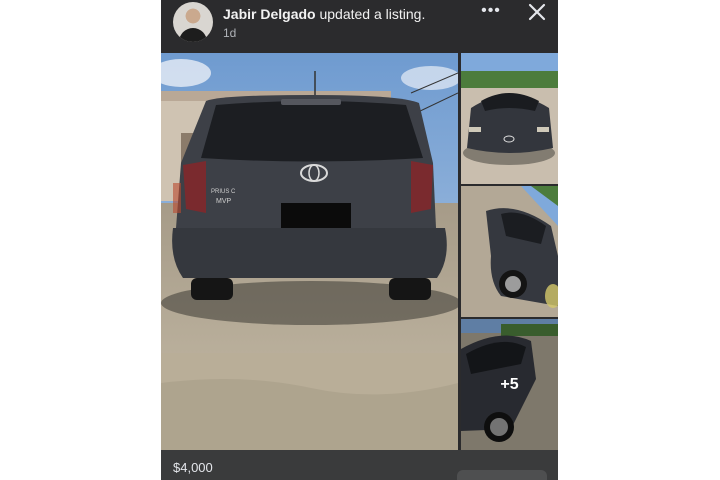 Image resolution: width=720 pixels, height=480 pixels. Describe the element at coordinates (193, 467) in the screenshot. I see `listing-price: $4,000` at that location.